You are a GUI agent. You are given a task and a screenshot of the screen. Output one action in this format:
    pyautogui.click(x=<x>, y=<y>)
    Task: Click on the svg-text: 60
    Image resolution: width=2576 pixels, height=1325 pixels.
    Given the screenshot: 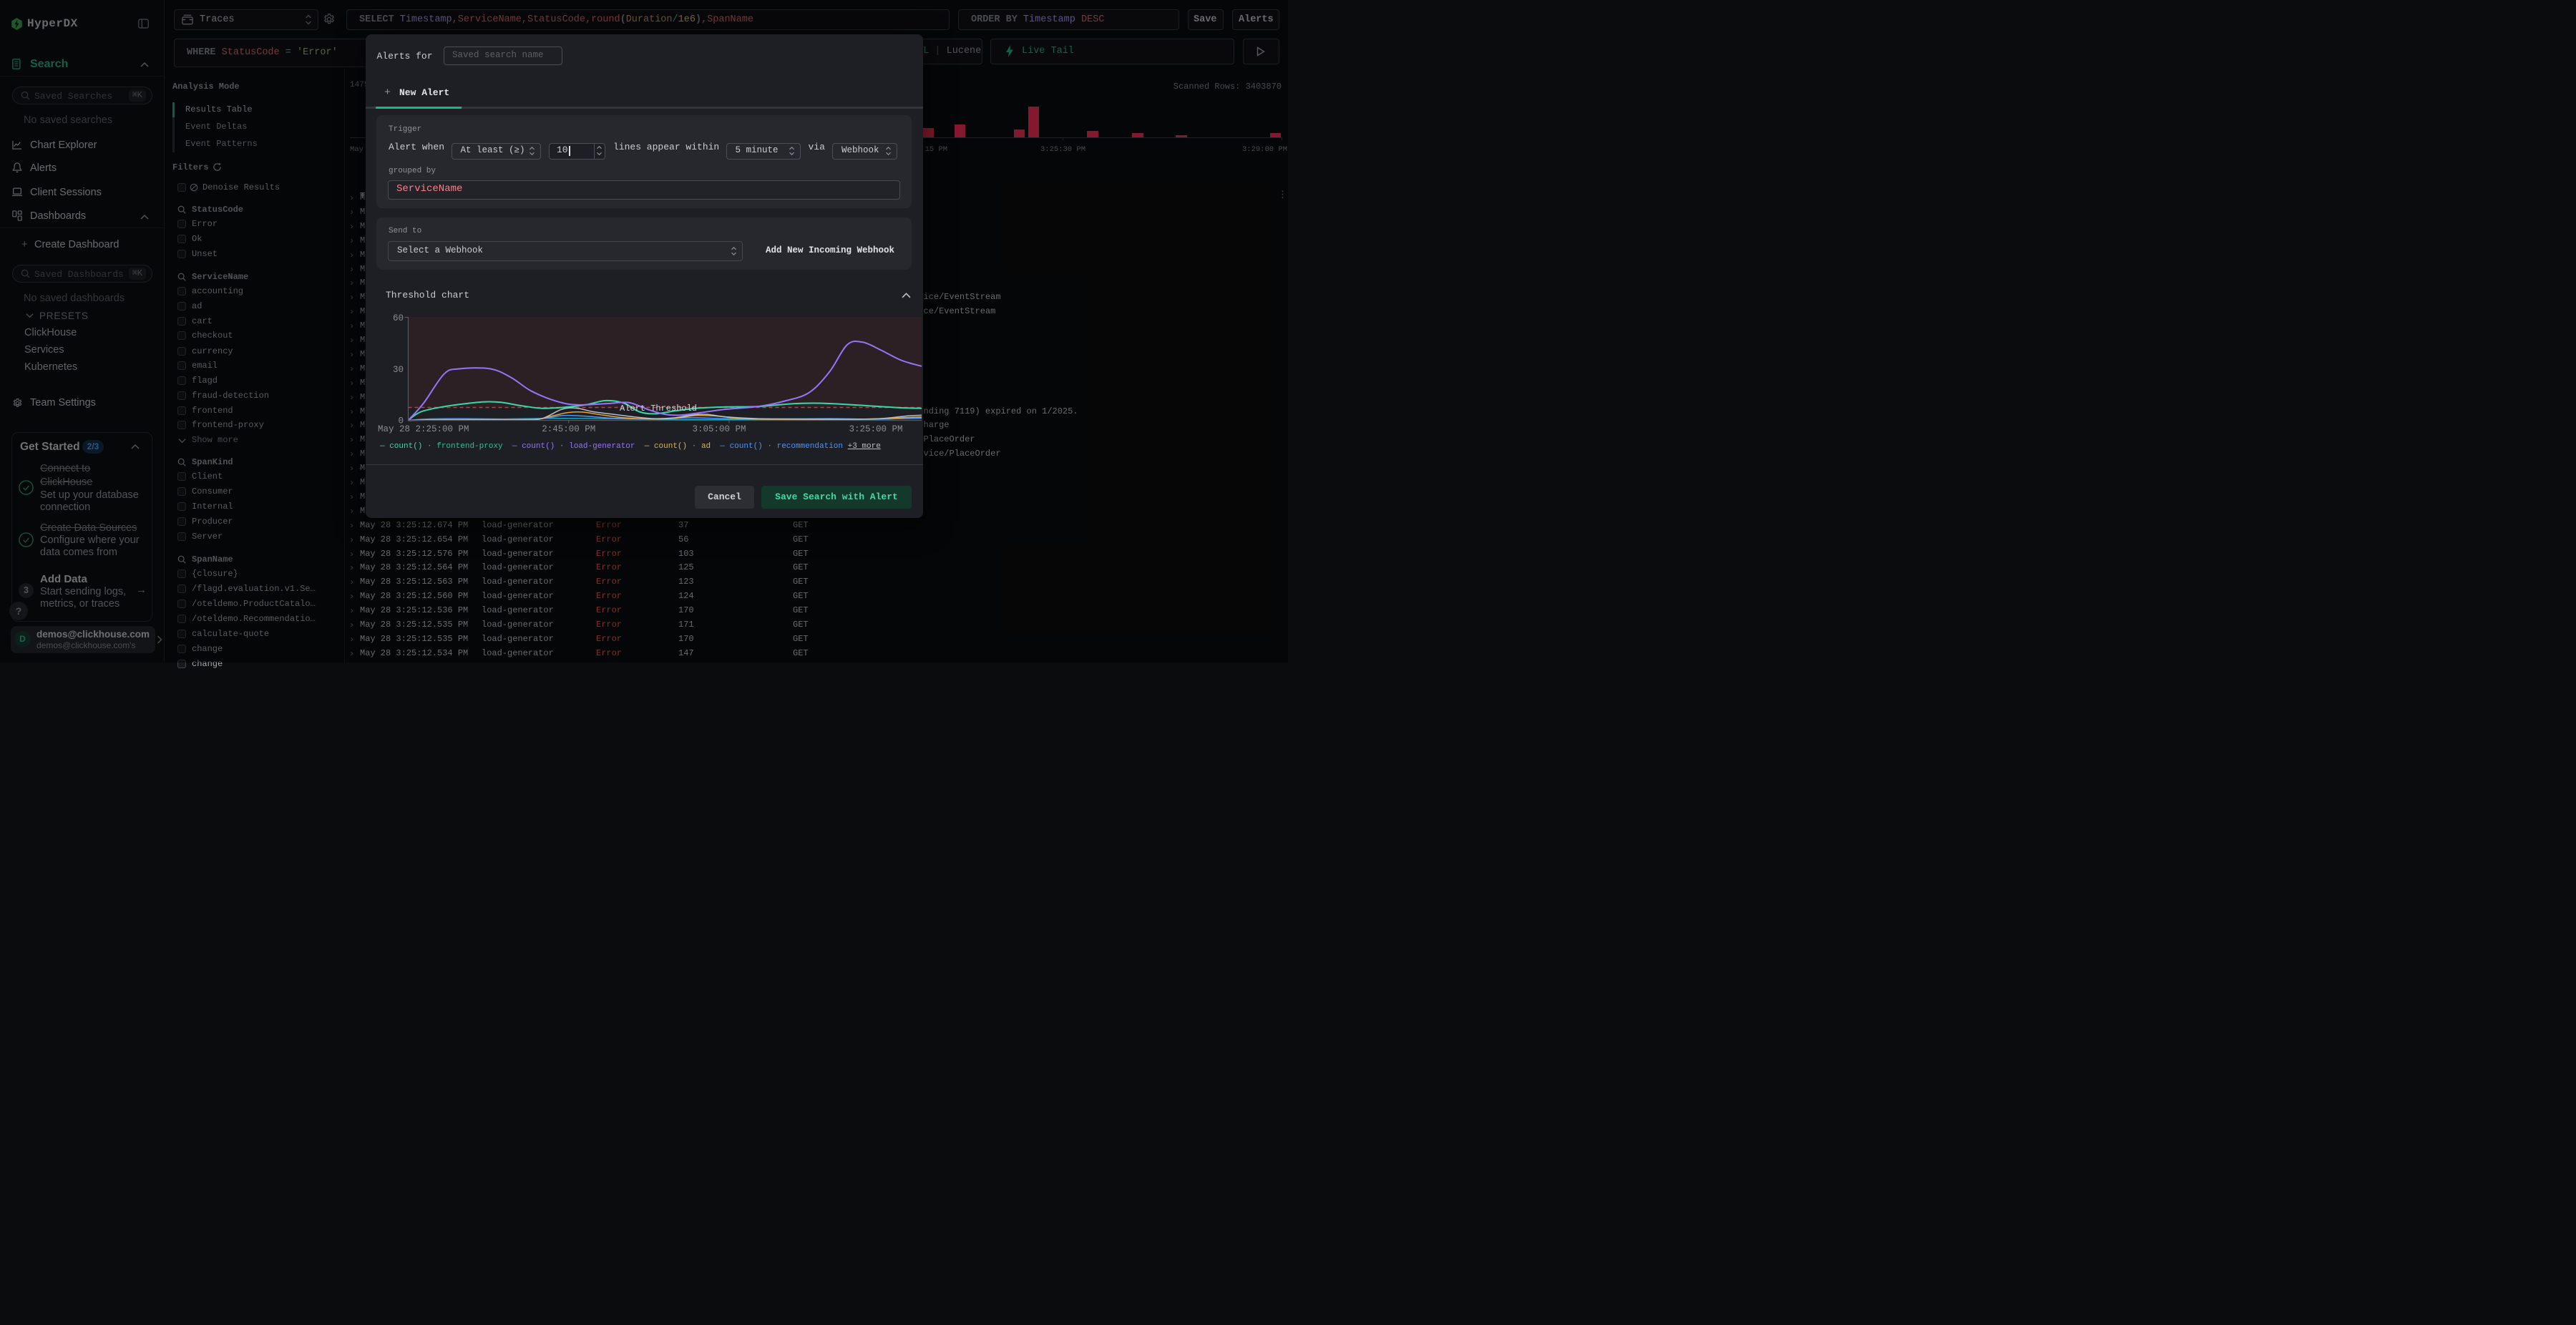 What is the action you would take?
    pyautogui.click(x=398, y=318)
    